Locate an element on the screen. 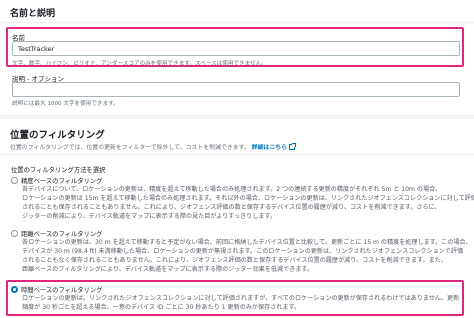  radio-option-accuracy: 精度ベースのフィルタリング is located at coordinates (56, 180).